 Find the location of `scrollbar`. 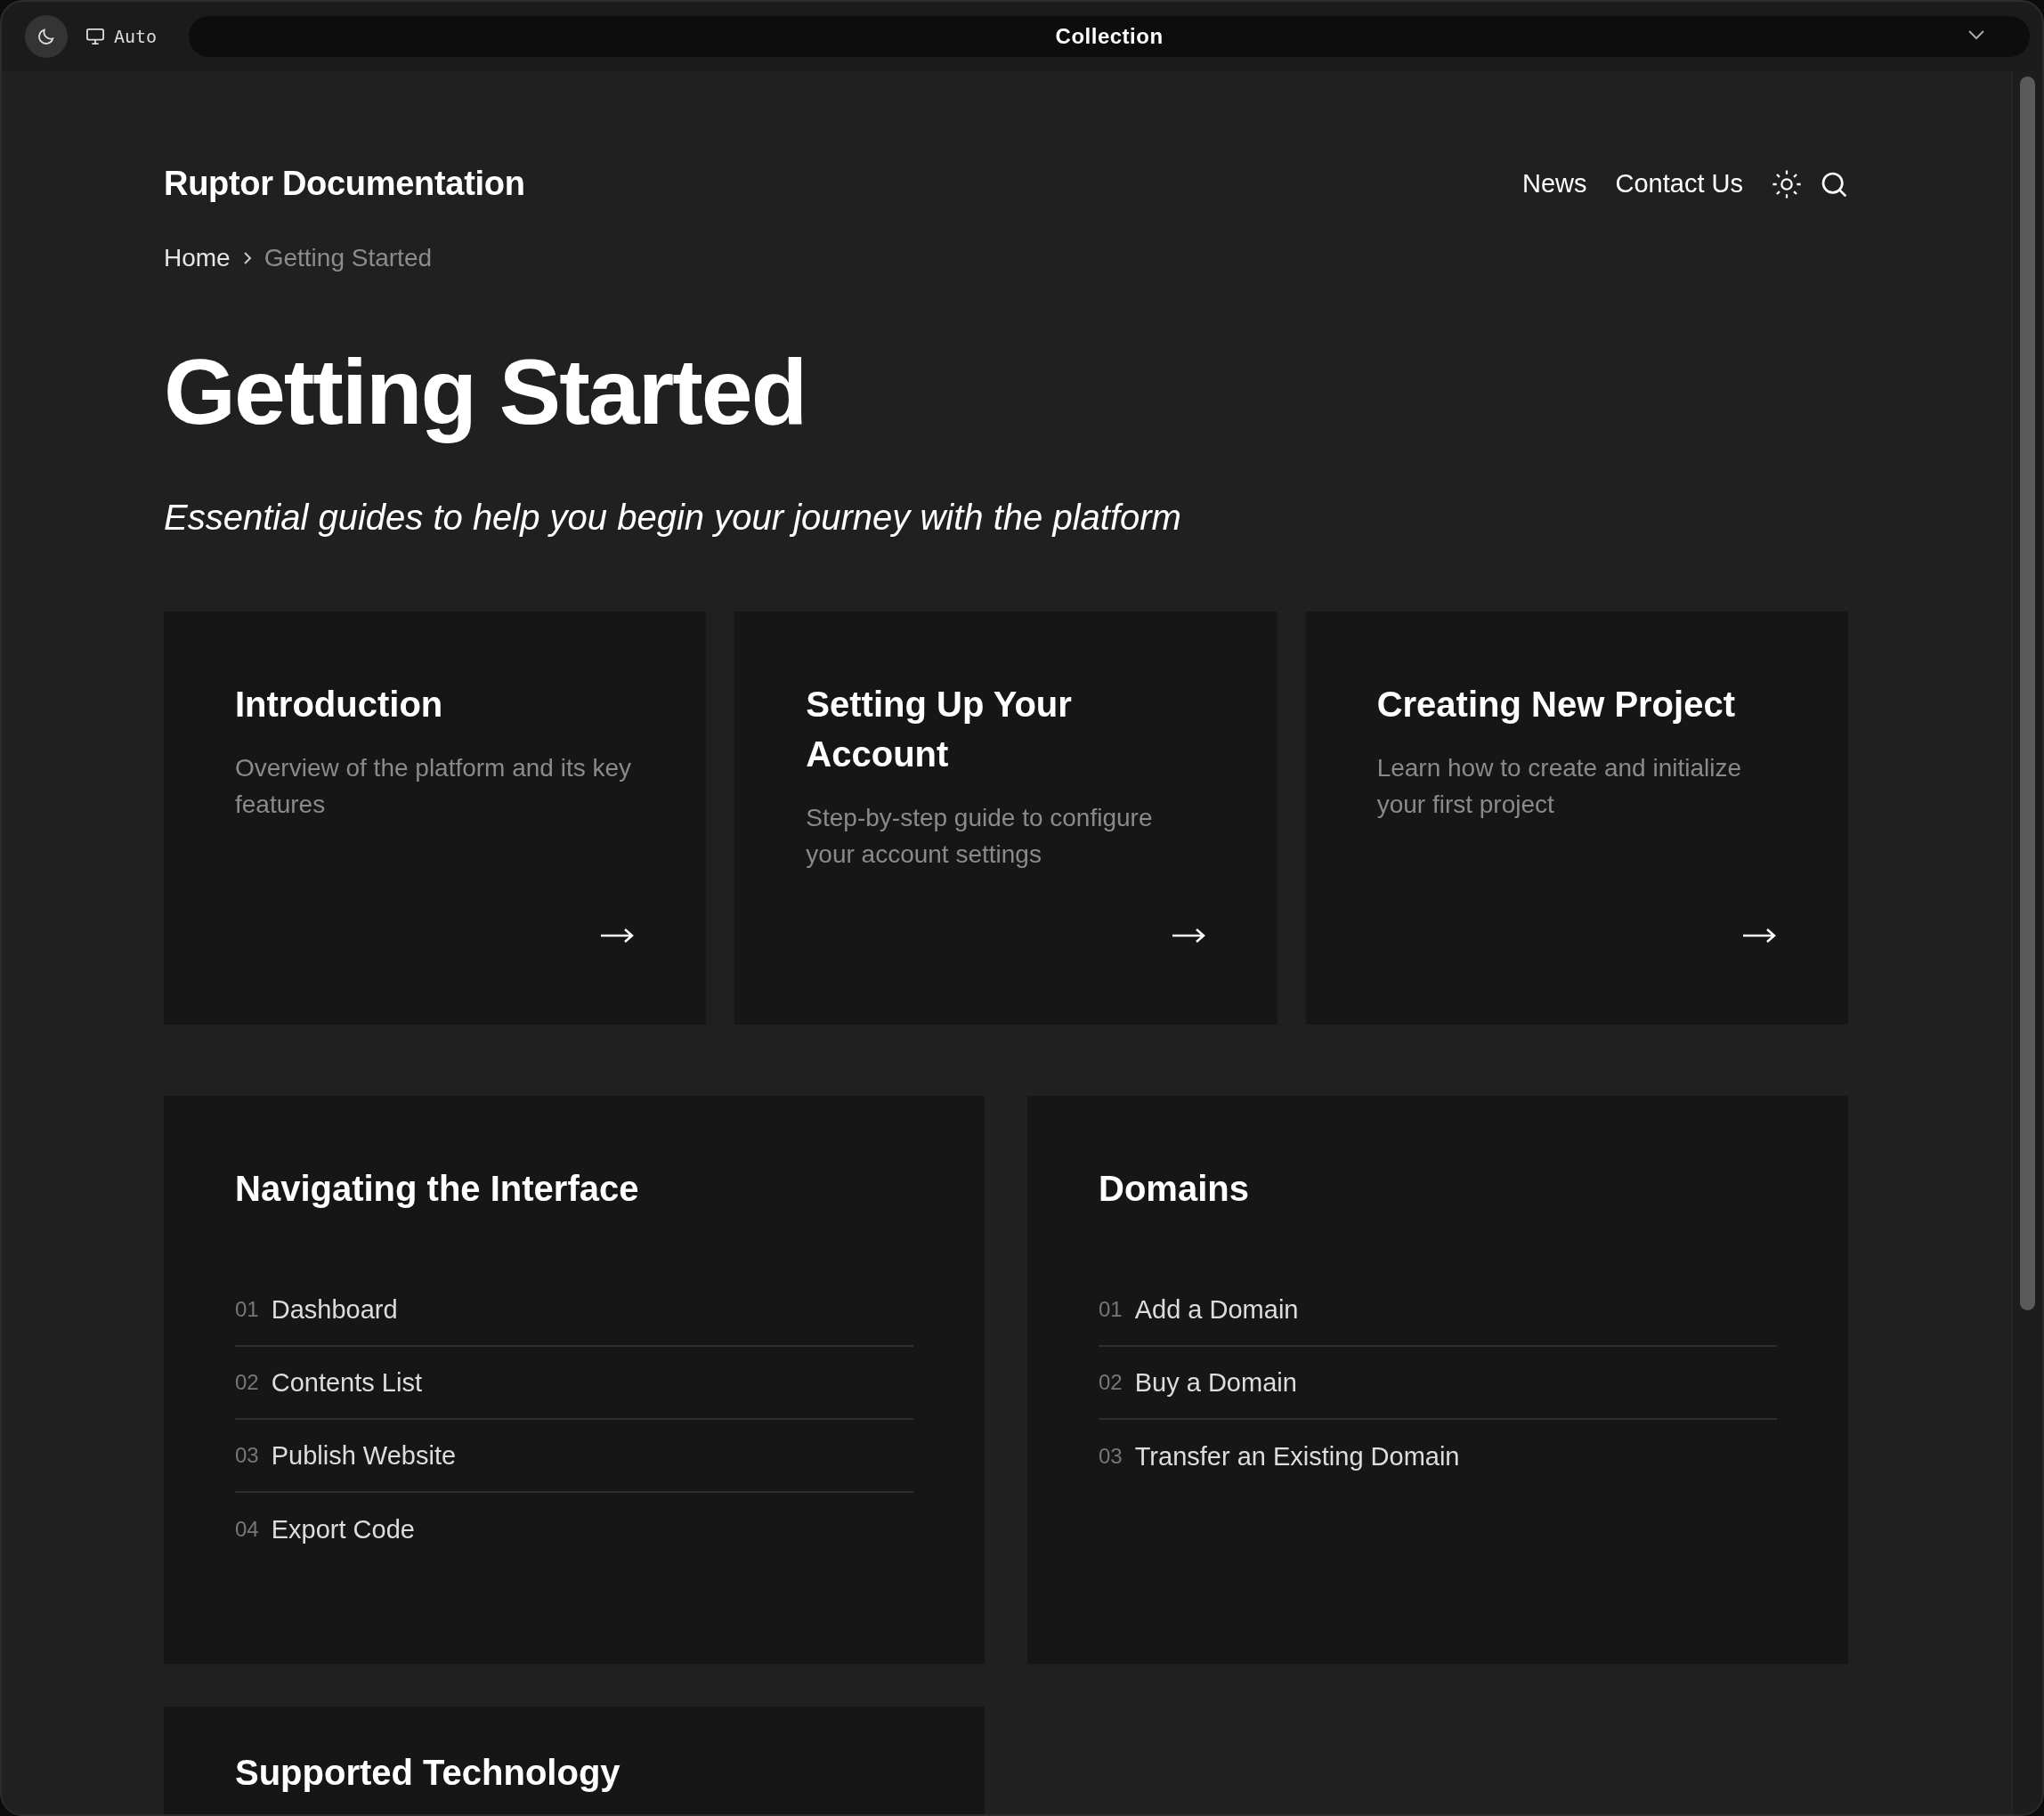

scrollbar is located at coordinates (2027, 943).